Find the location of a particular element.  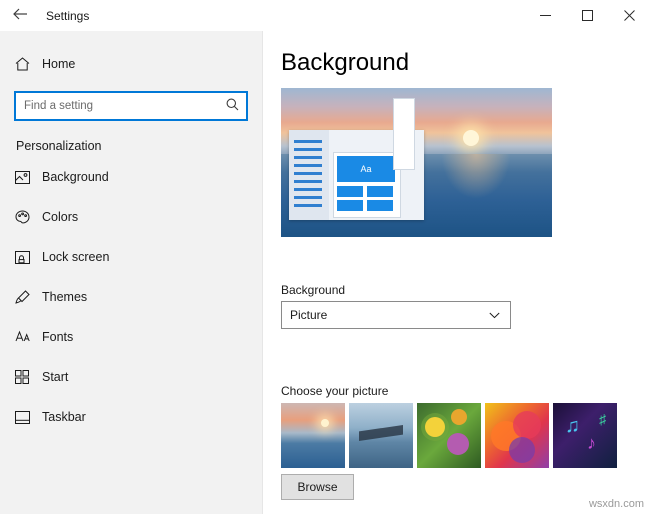

sidebar-home-label: Home is located at coordinates (59, 64).